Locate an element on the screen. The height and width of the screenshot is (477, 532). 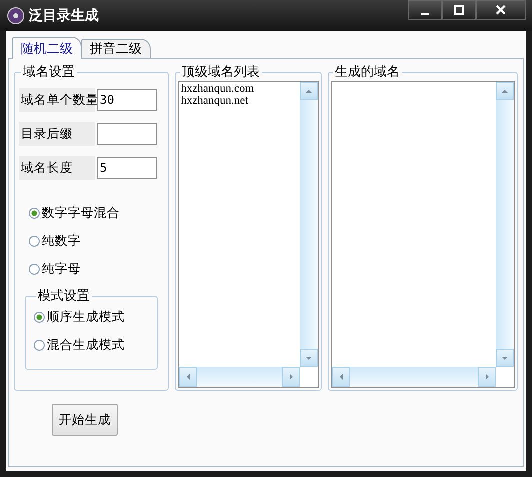
tab: 拼音二级 is located at coordinates (116, 48).